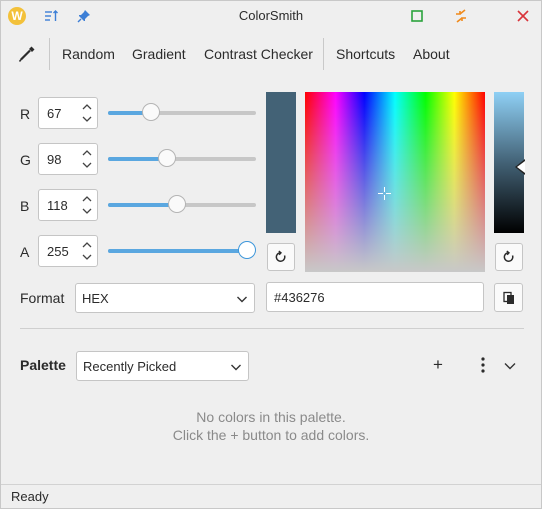 The image size is (542, 509). What do you see at coordinates (431, 54) in the screenshot?
I see `about-button: About` at bounding box center [431, 54].